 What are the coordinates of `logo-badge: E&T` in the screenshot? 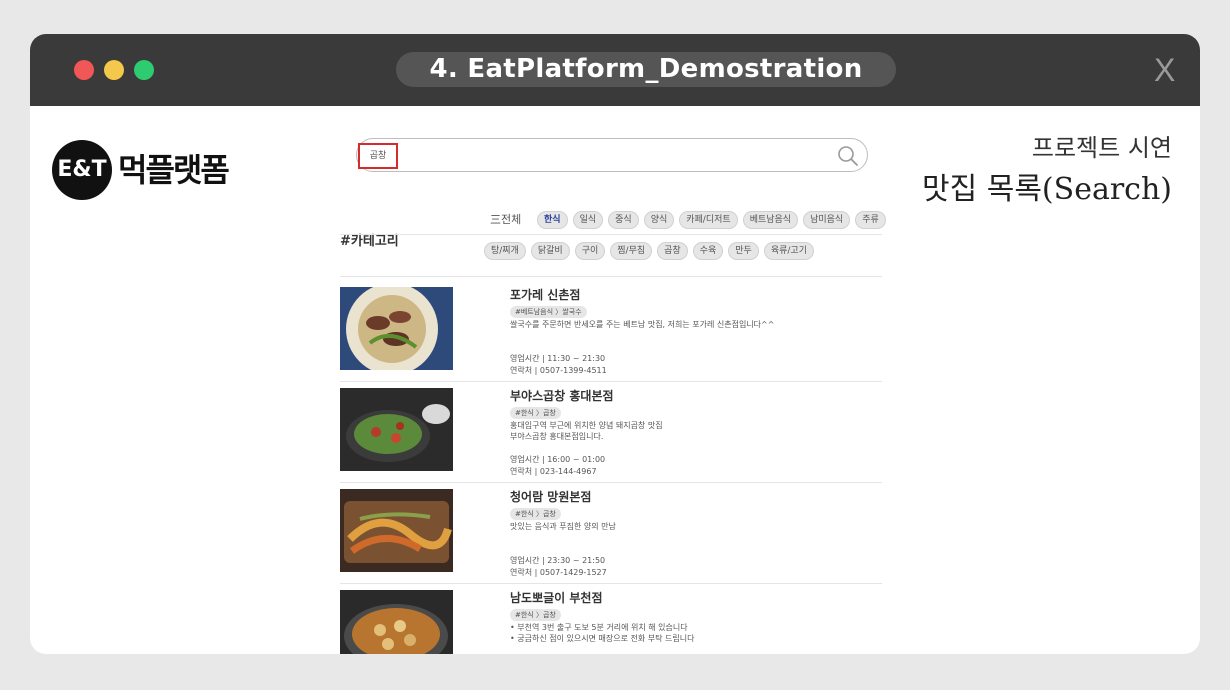 It's located at (82, 170).